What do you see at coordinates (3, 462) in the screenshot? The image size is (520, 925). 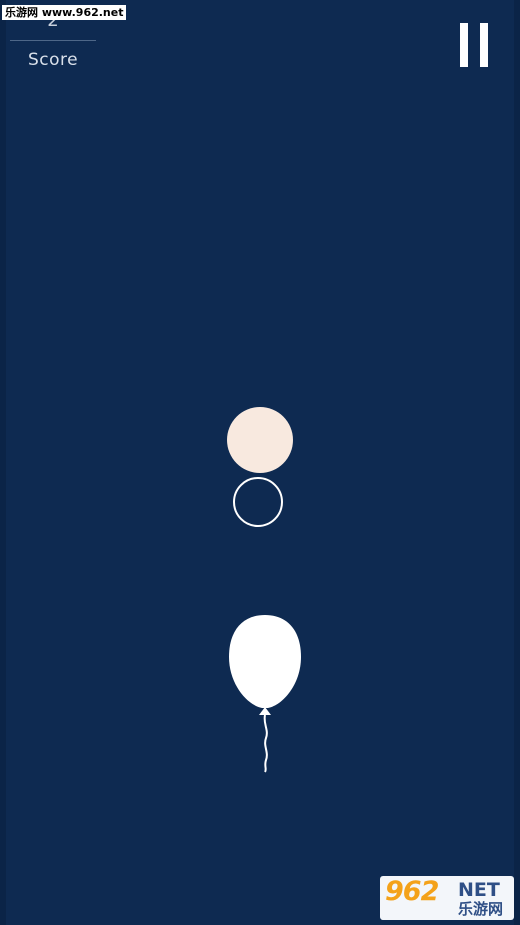 I see `left-edge` at bounding box center [3, 462].